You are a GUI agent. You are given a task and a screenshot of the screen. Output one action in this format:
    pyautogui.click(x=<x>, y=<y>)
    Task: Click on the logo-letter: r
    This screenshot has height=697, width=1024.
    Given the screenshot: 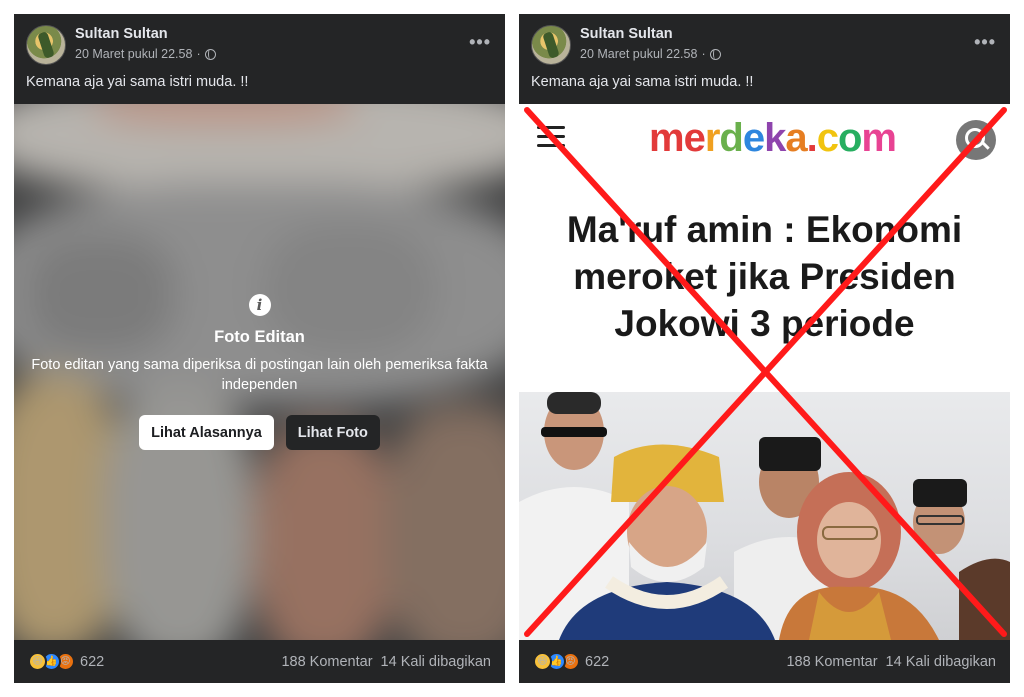 What is the action you would take?
    pyautogui.click(x=712, y=138)
    